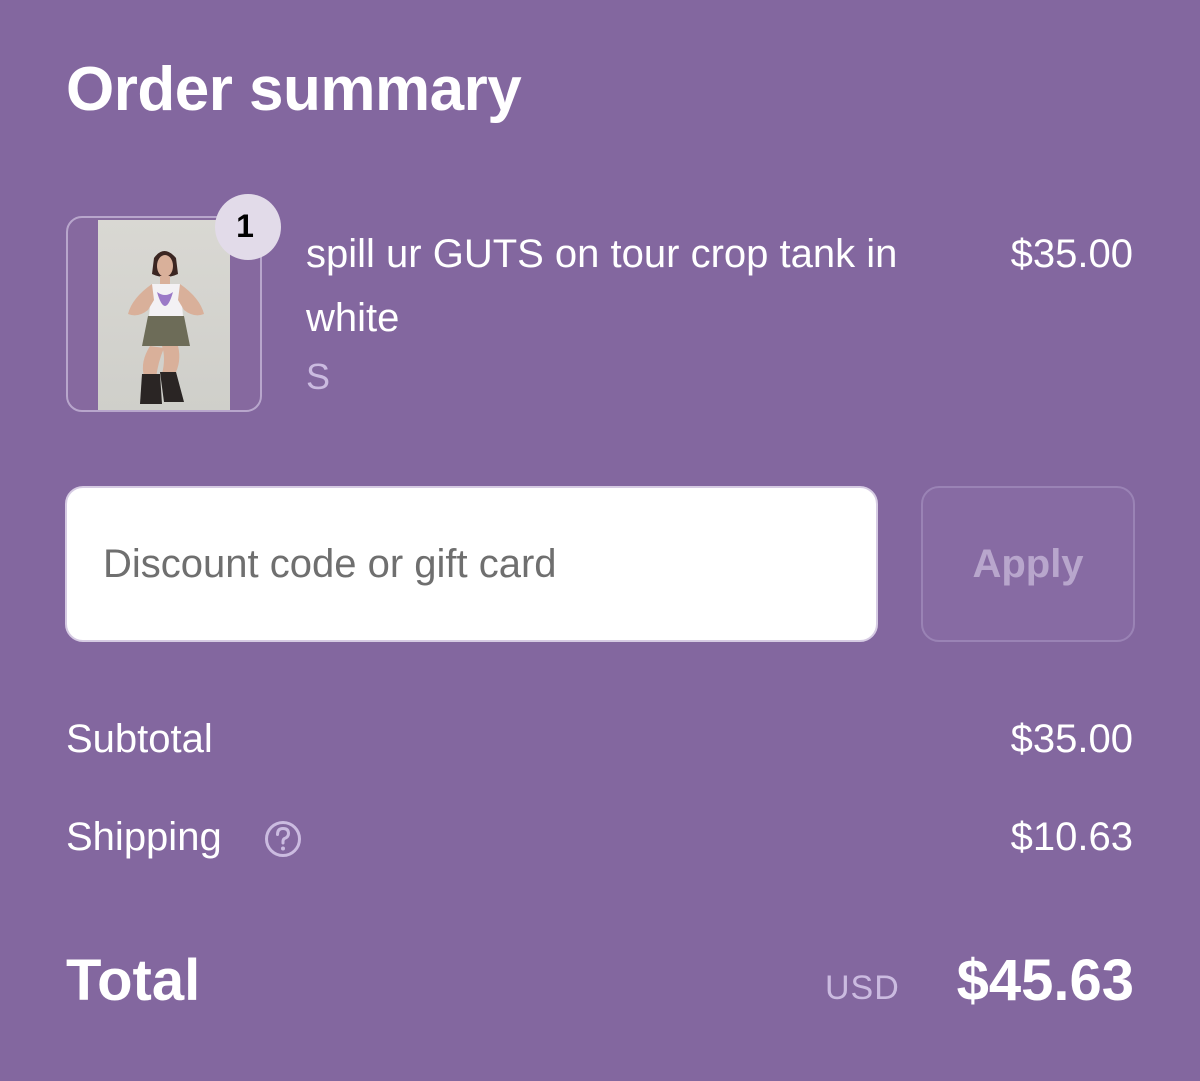 The width and height of the screenshot is (1200, 1081). I want to click on apply-discount-button: Apply, so click(1028, 564).